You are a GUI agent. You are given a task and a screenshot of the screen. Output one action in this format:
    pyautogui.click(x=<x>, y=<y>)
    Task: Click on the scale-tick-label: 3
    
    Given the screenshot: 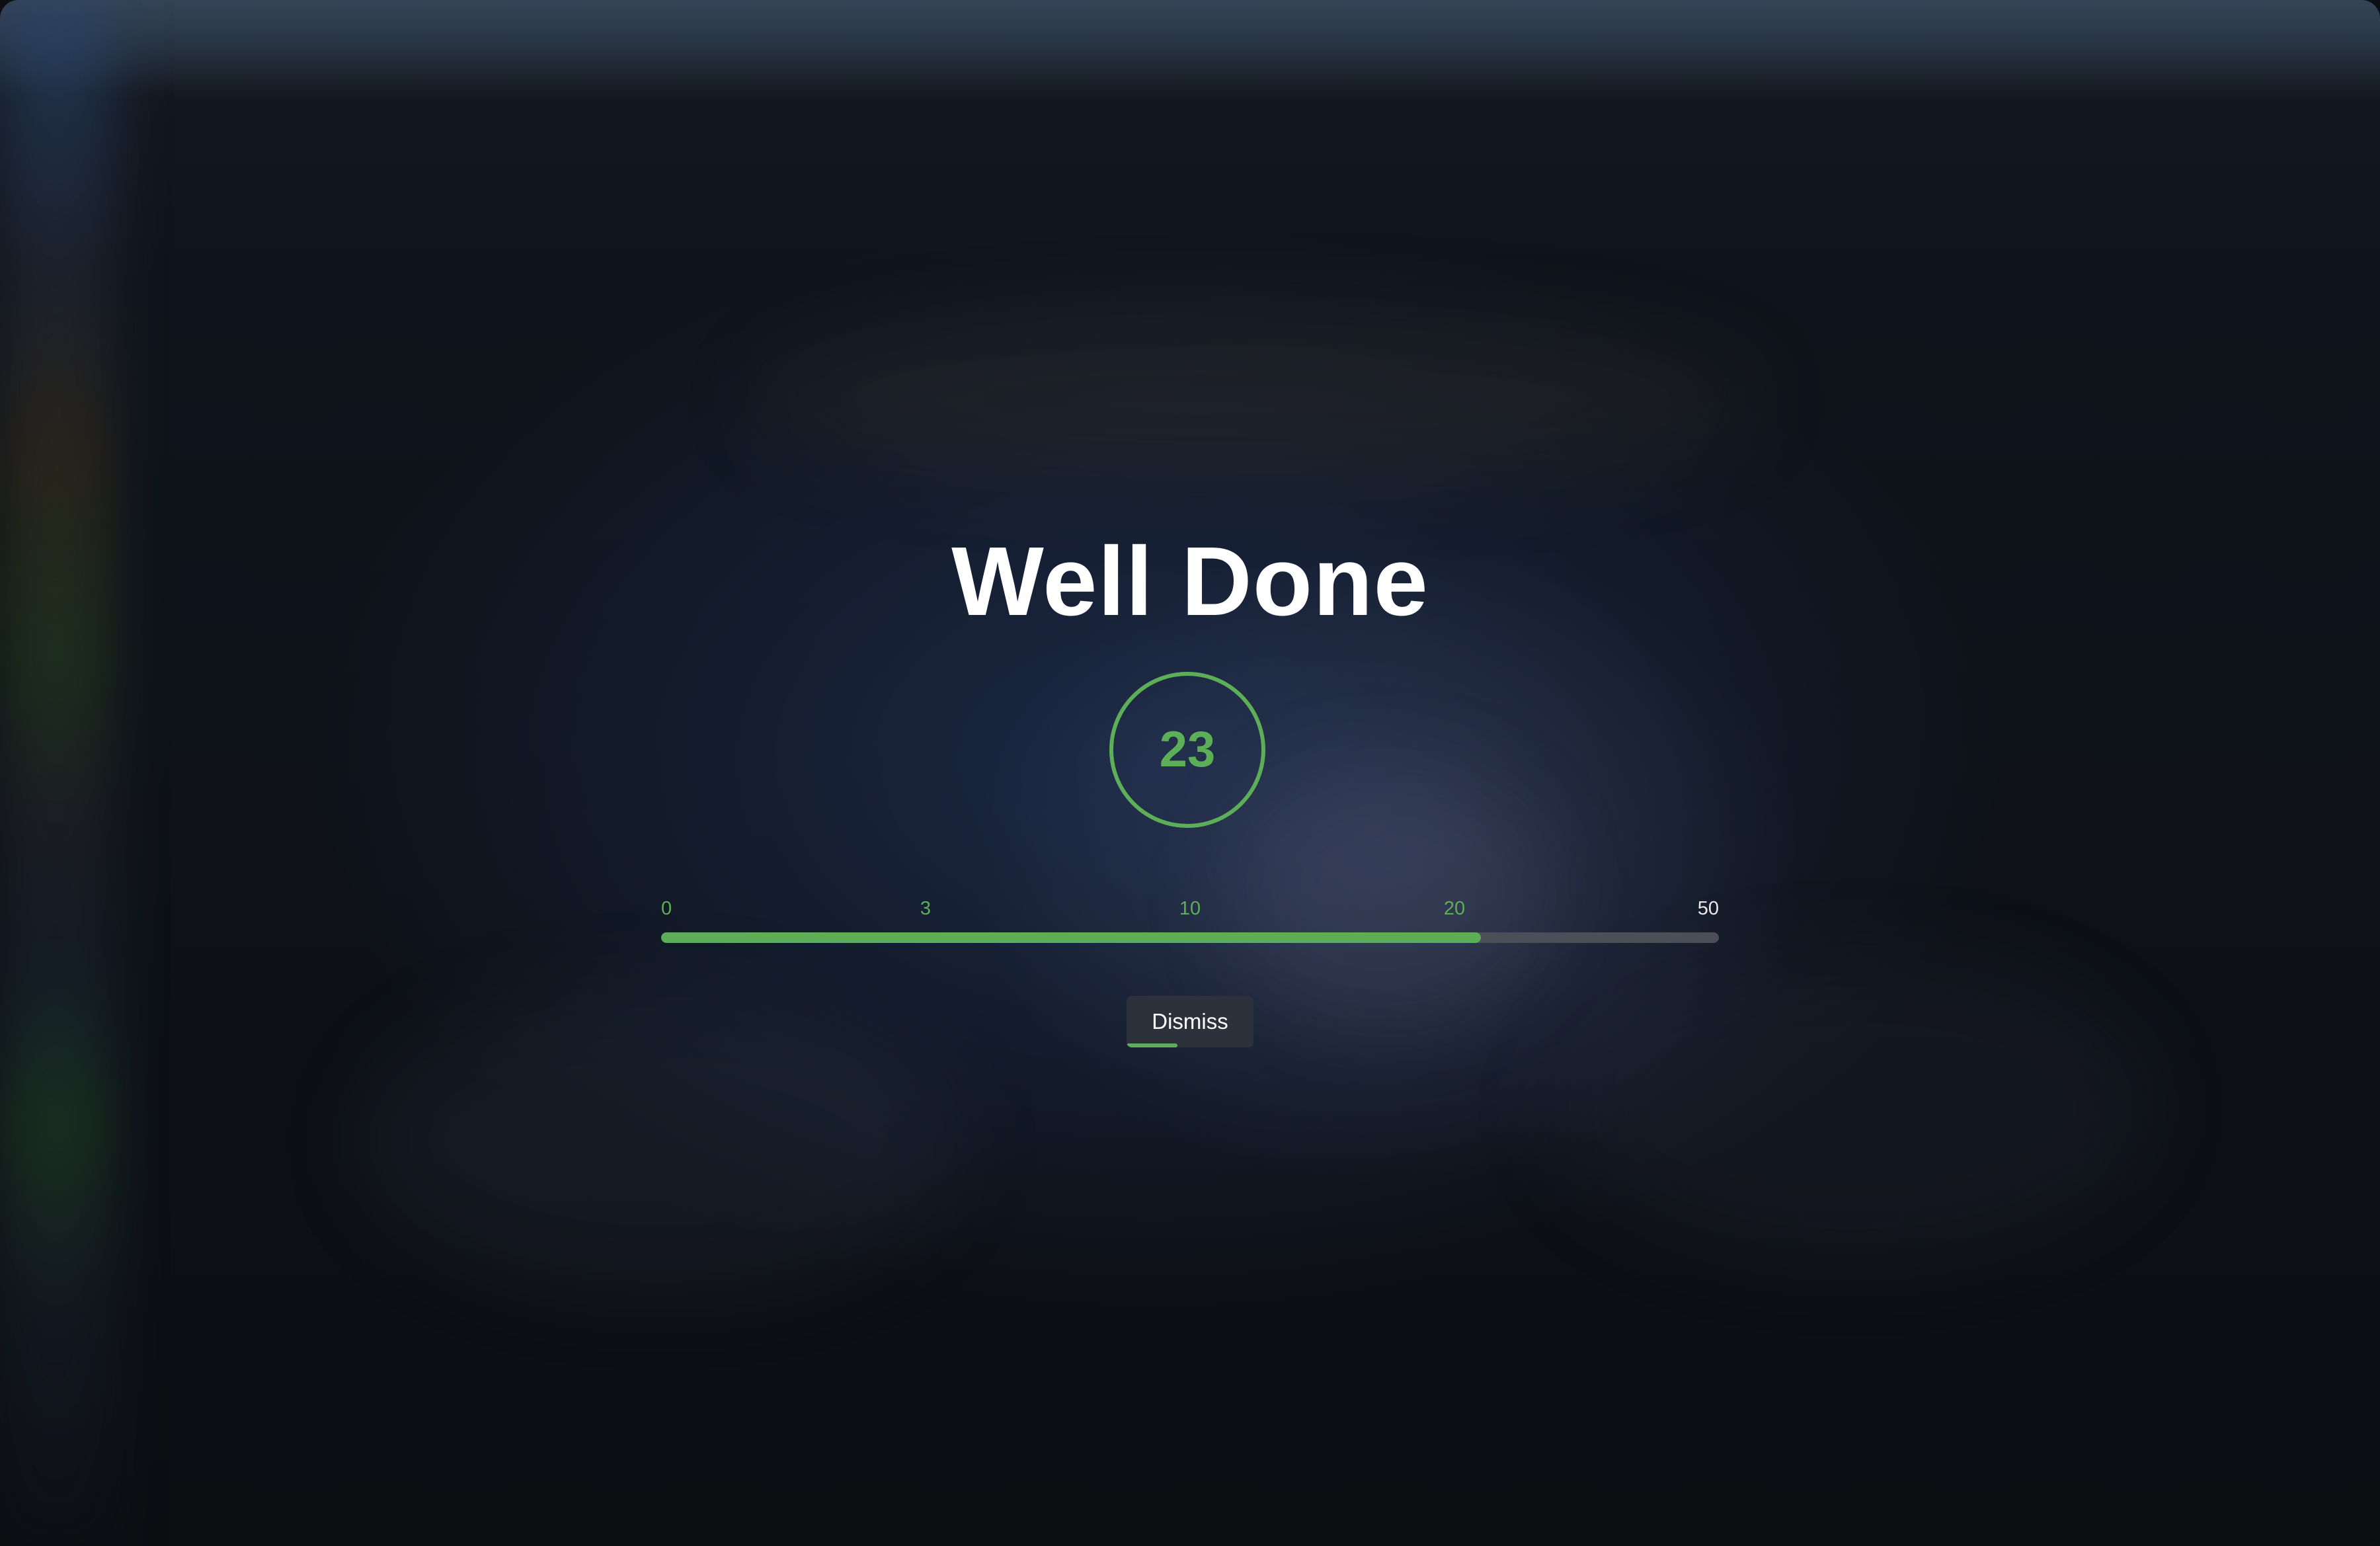 What is the action you would take?
    pyautogui.click(x=926, y=908)
    